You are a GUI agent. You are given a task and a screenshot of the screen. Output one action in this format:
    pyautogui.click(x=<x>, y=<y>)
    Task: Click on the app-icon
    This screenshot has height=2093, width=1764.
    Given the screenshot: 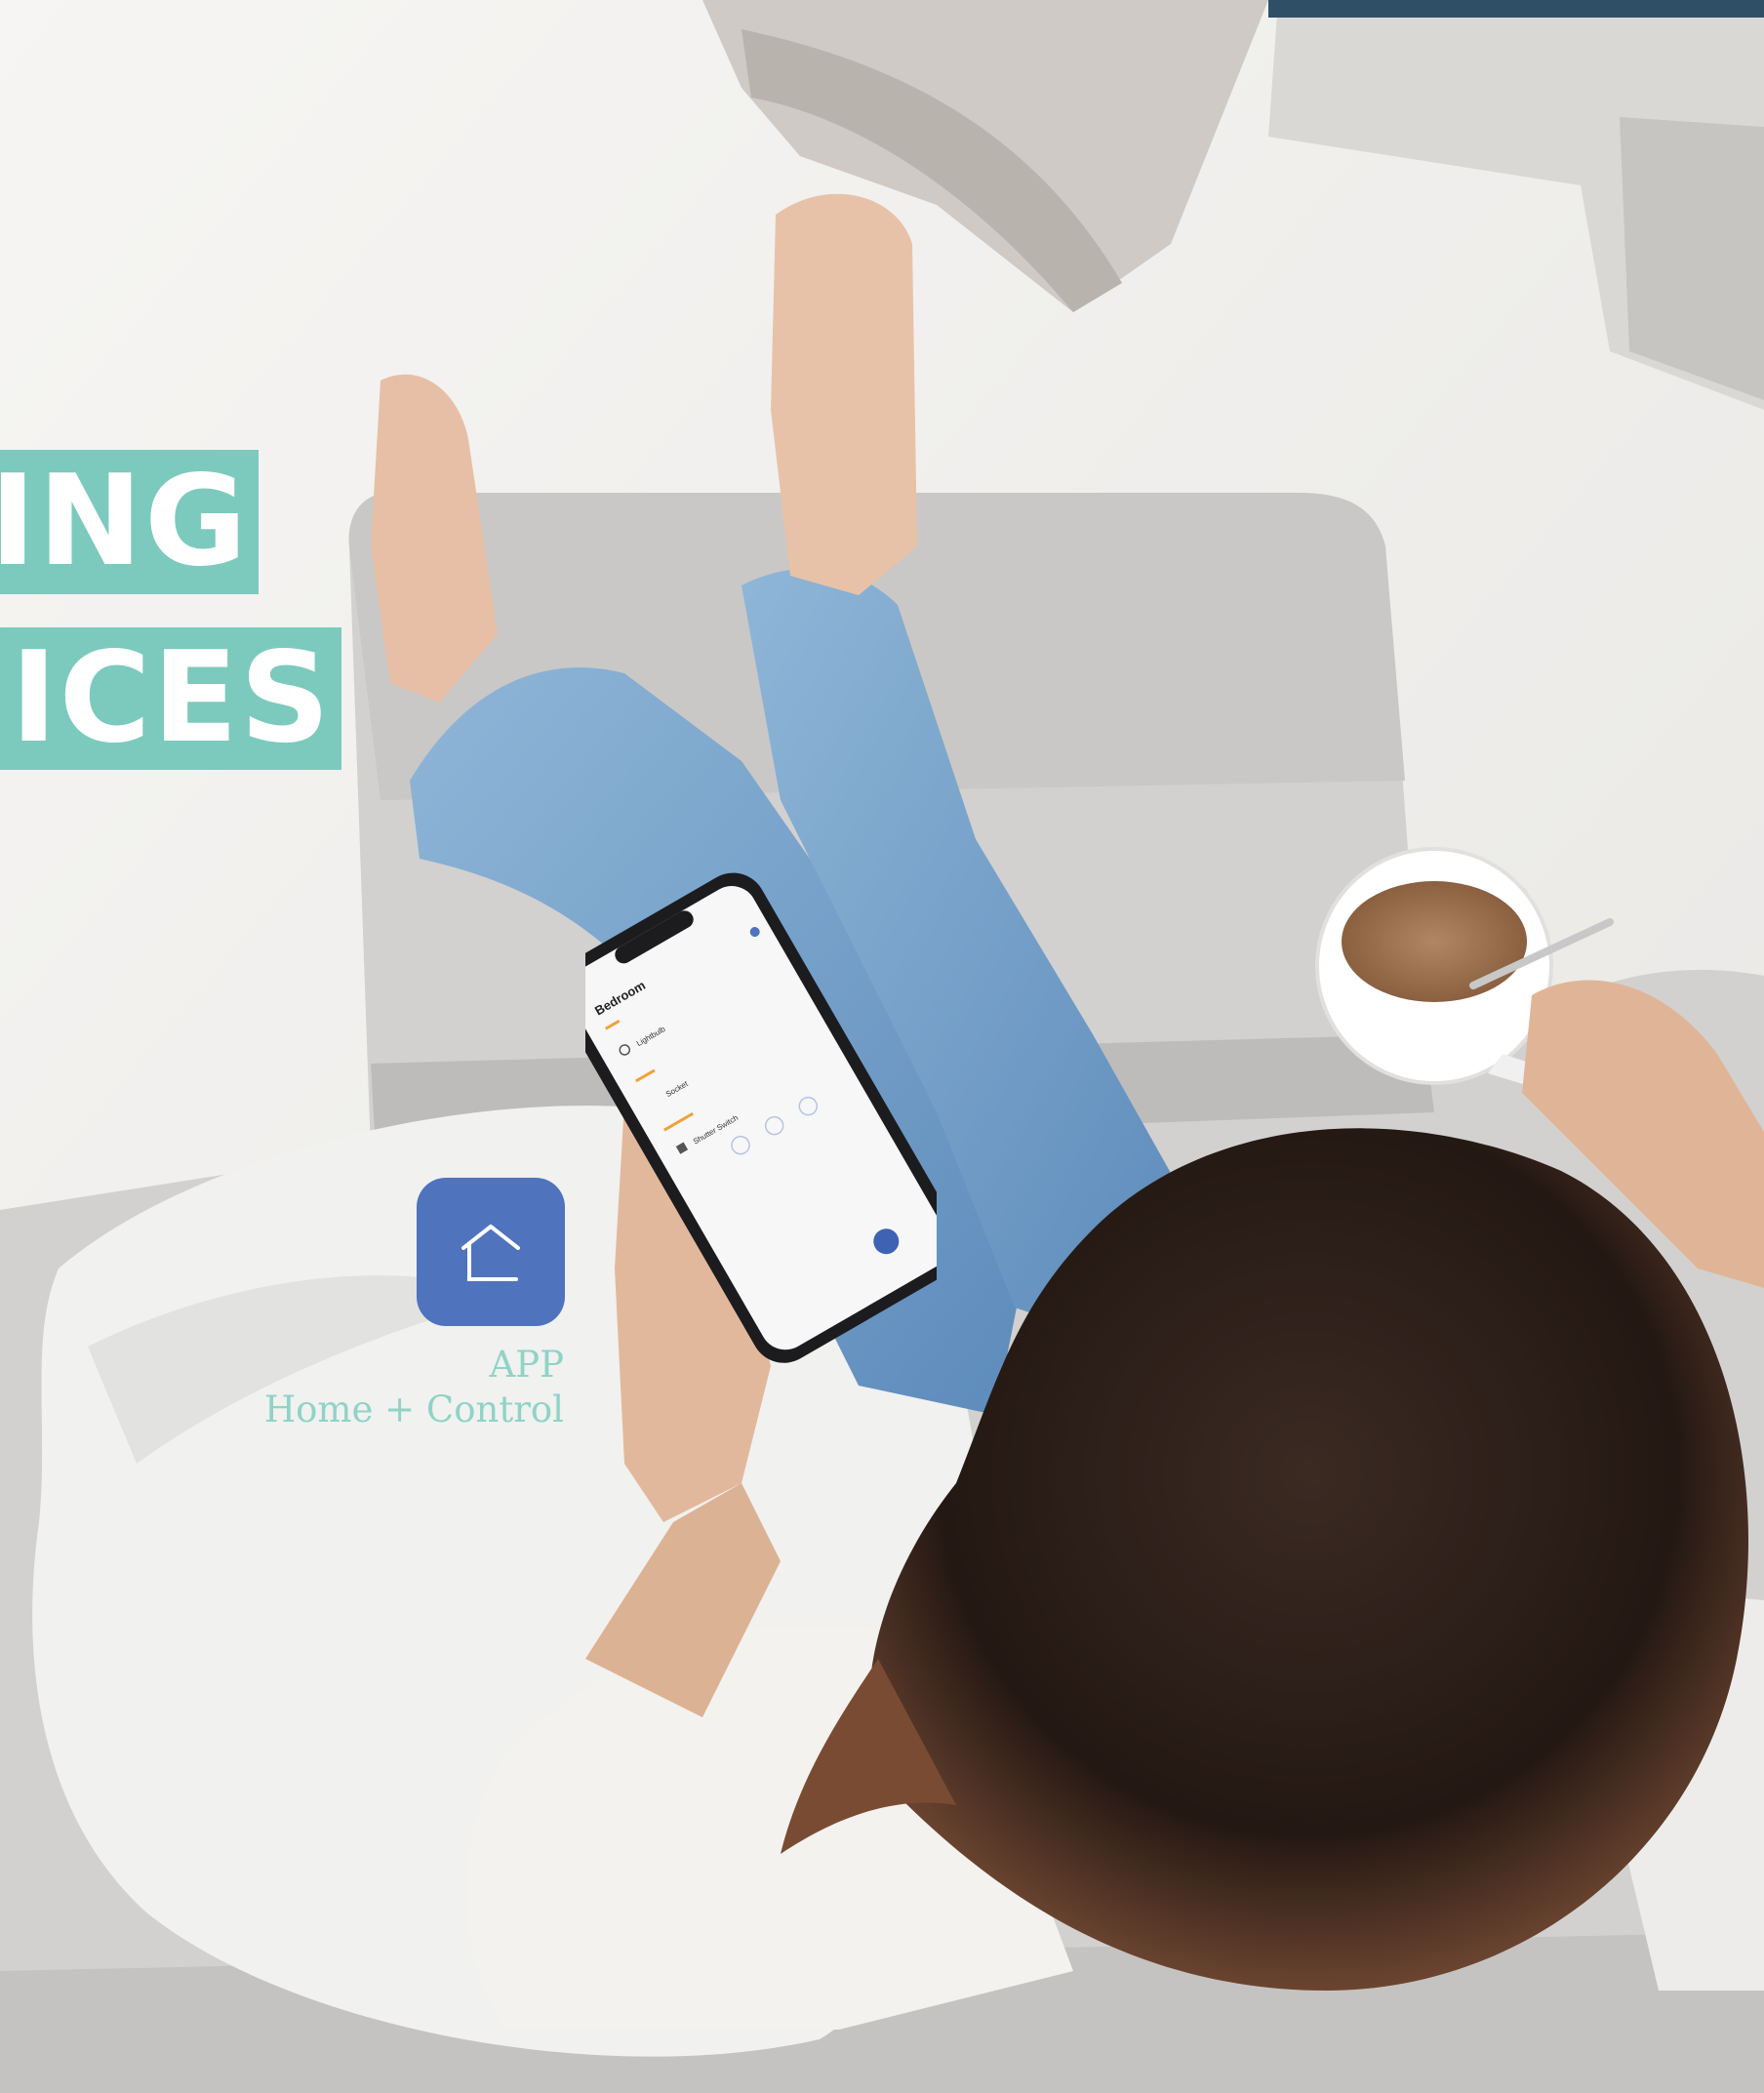 What is the action you would take?
    pyautogui.click(x=491, y=1252)
    